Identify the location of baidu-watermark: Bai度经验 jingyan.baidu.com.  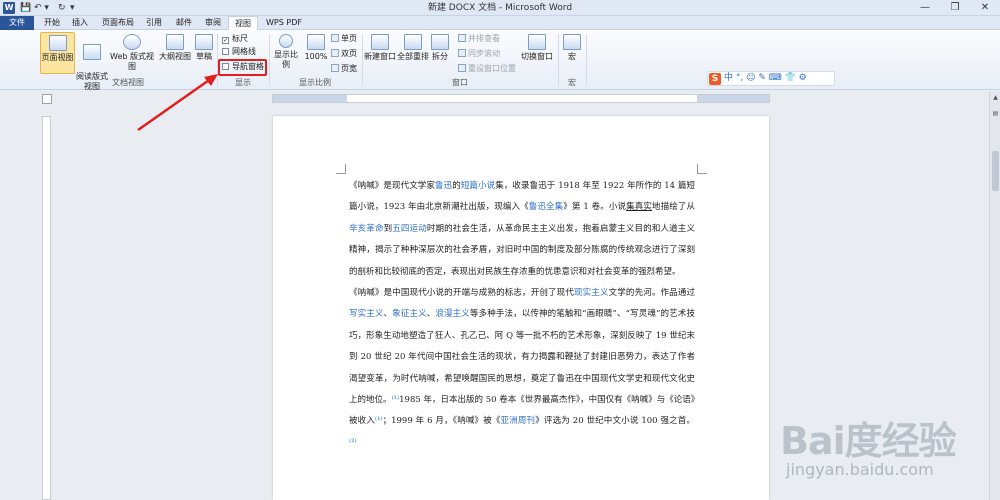
(880, 455).